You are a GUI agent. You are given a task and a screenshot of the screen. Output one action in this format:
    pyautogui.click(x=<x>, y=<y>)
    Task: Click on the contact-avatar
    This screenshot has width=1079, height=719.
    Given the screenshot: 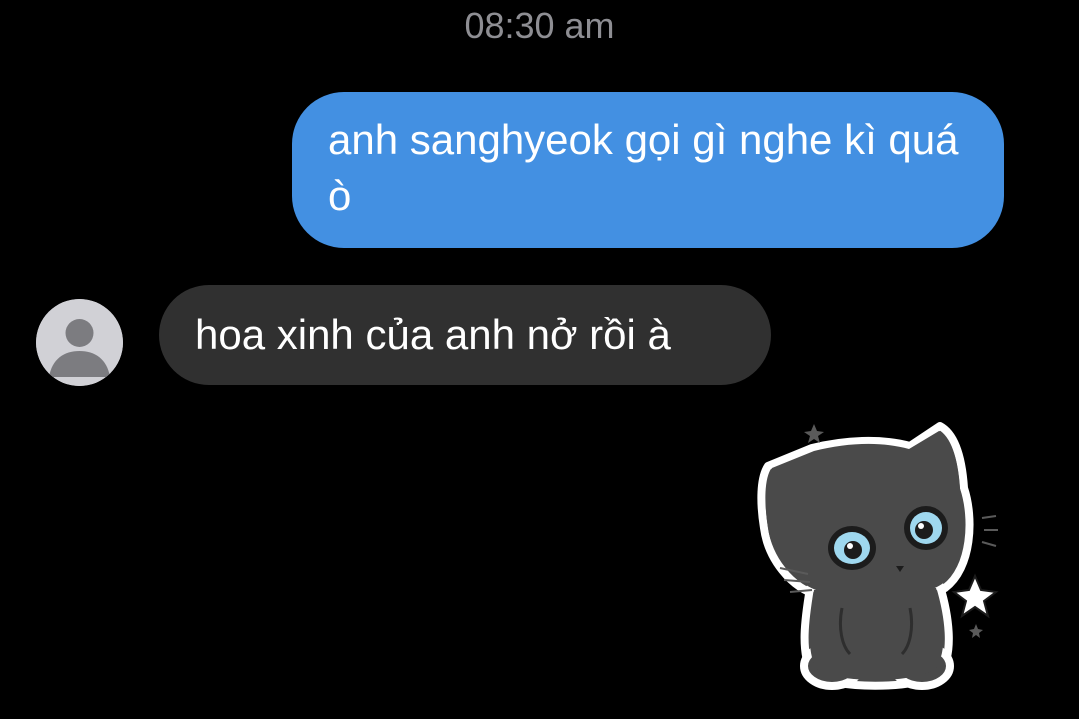 What is the action you would take?
    pyautogui.click(x=79, y=342)
    